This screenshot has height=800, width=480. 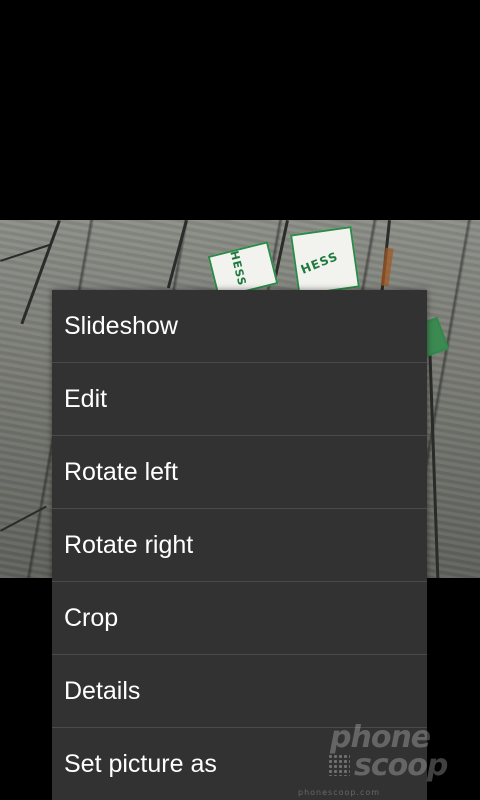 What do you see at coordinates (387, 267) in the screenshot?
I see `rust-stain` at bounding box center [387, 267].